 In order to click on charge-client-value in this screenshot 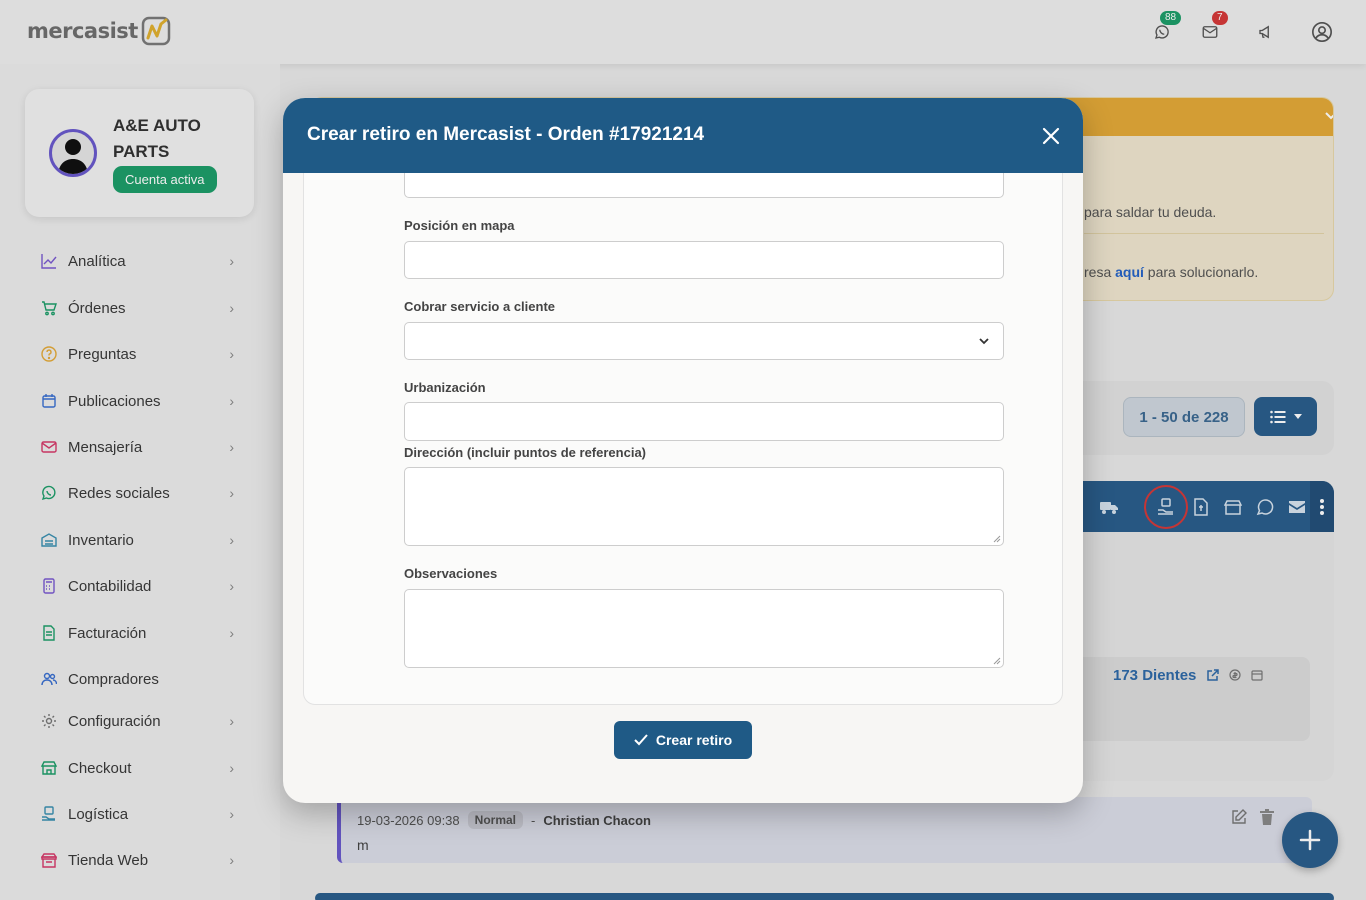, I will do `click(704, 341)`.